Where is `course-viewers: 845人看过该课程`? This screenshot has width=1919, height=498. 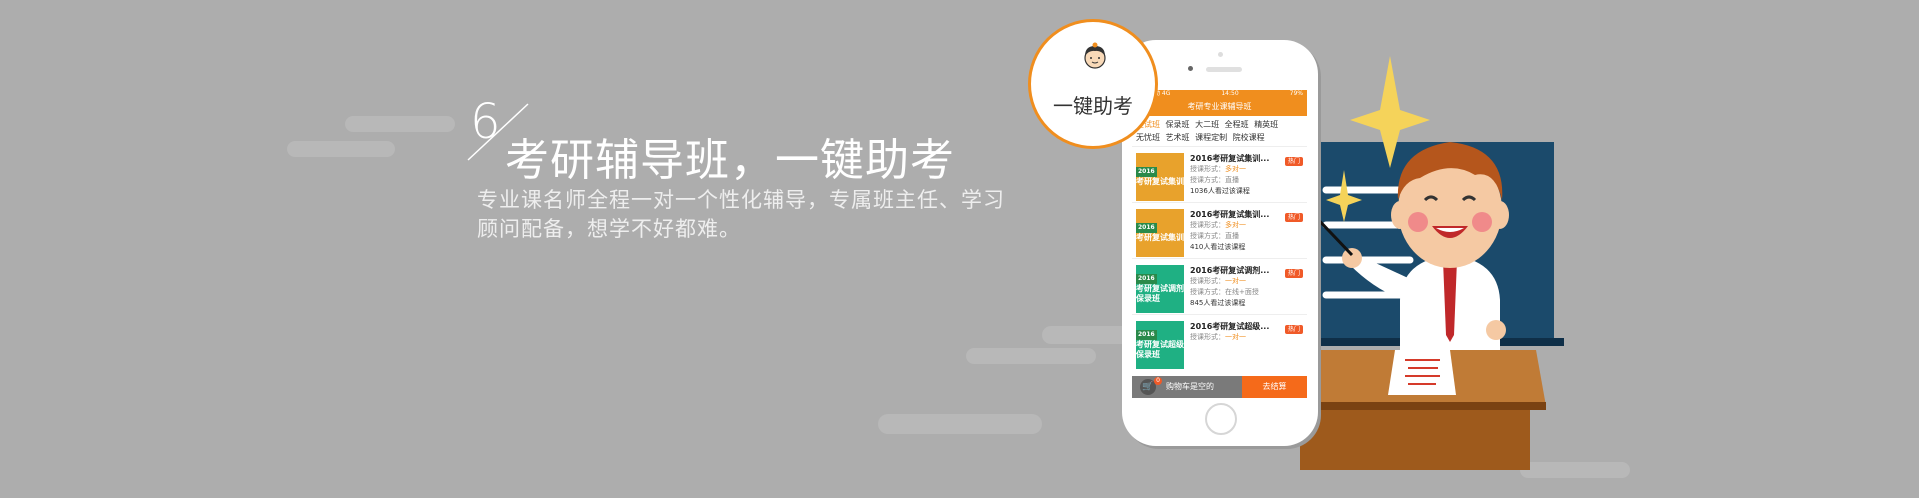 course-viewers: 845人看过该课程 is located at coordinates (1218, 303).